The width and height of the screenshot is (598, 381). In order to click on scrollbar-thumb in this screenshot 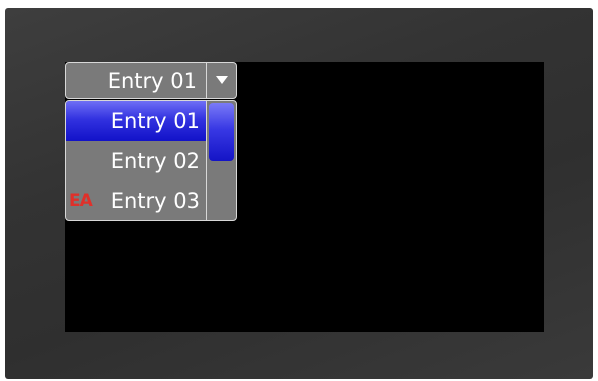, I will do `click(221, 132)`.